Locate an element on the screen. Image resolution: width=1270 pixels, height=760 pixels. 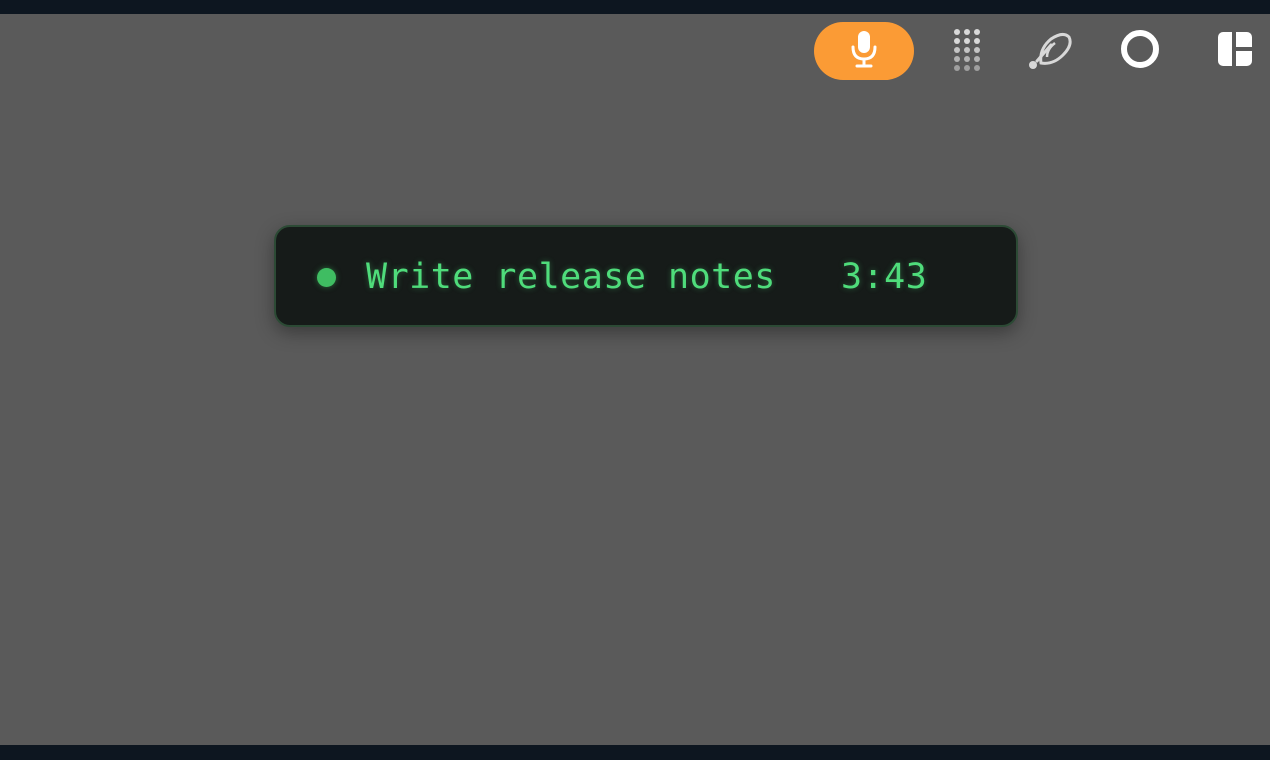
circle-button is located at coordinates (1140, 51).